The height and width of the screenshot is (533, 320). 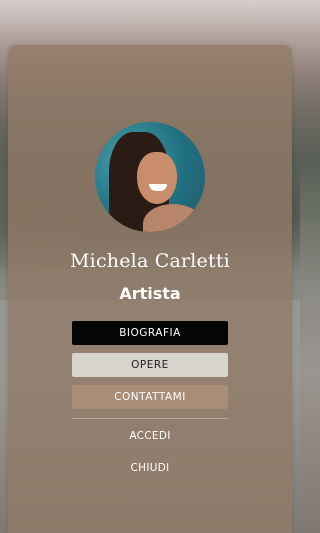 What do you see at coordinates (150, 468) in the screenshot?
I see `close-link: CHIUDI` at bounding box center [150, 468].